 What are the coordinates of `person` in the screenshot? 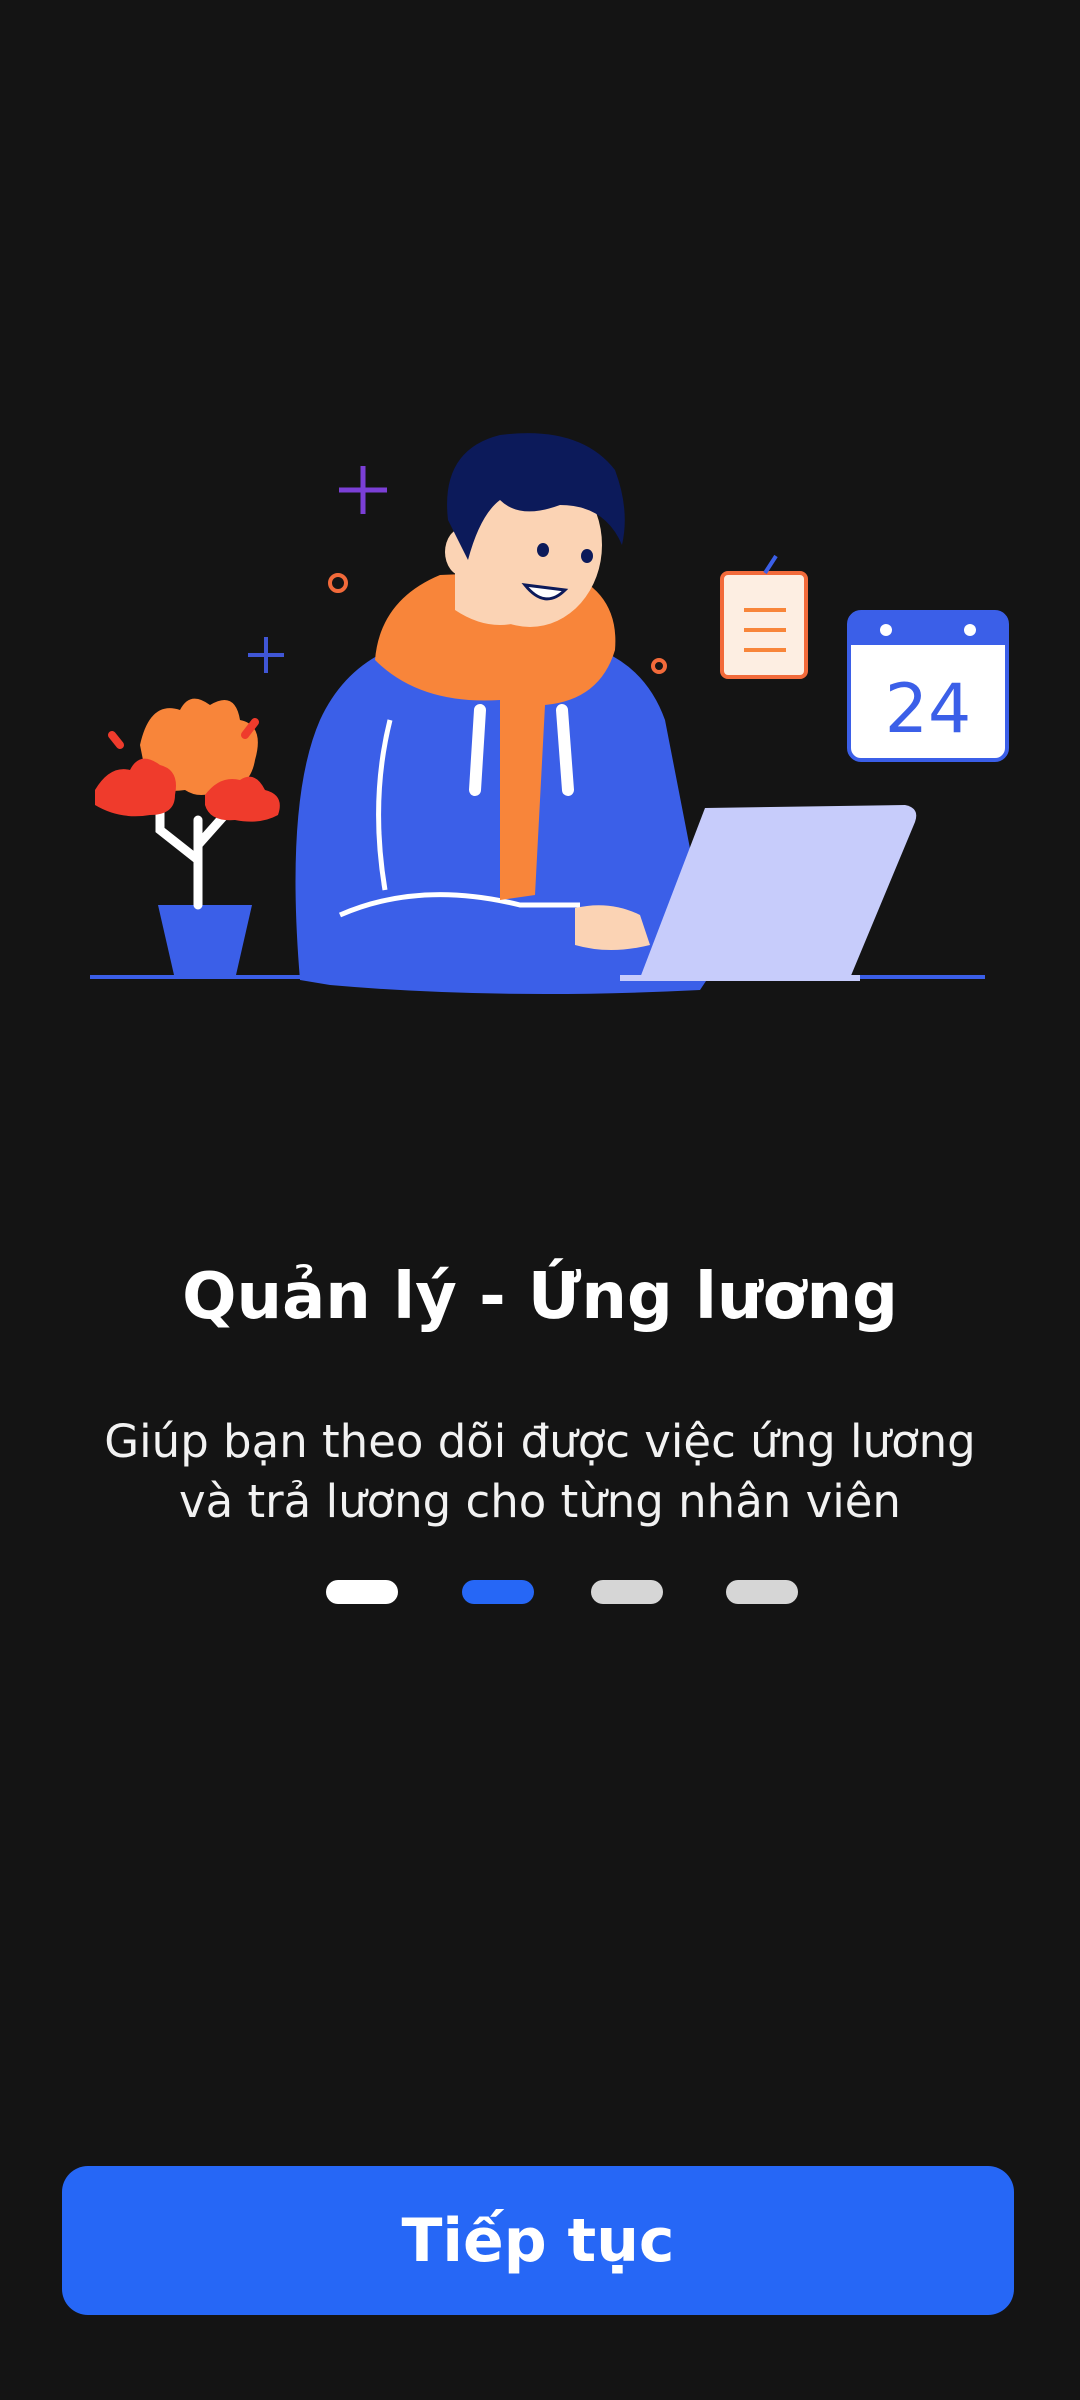 It's located at (507, 713).